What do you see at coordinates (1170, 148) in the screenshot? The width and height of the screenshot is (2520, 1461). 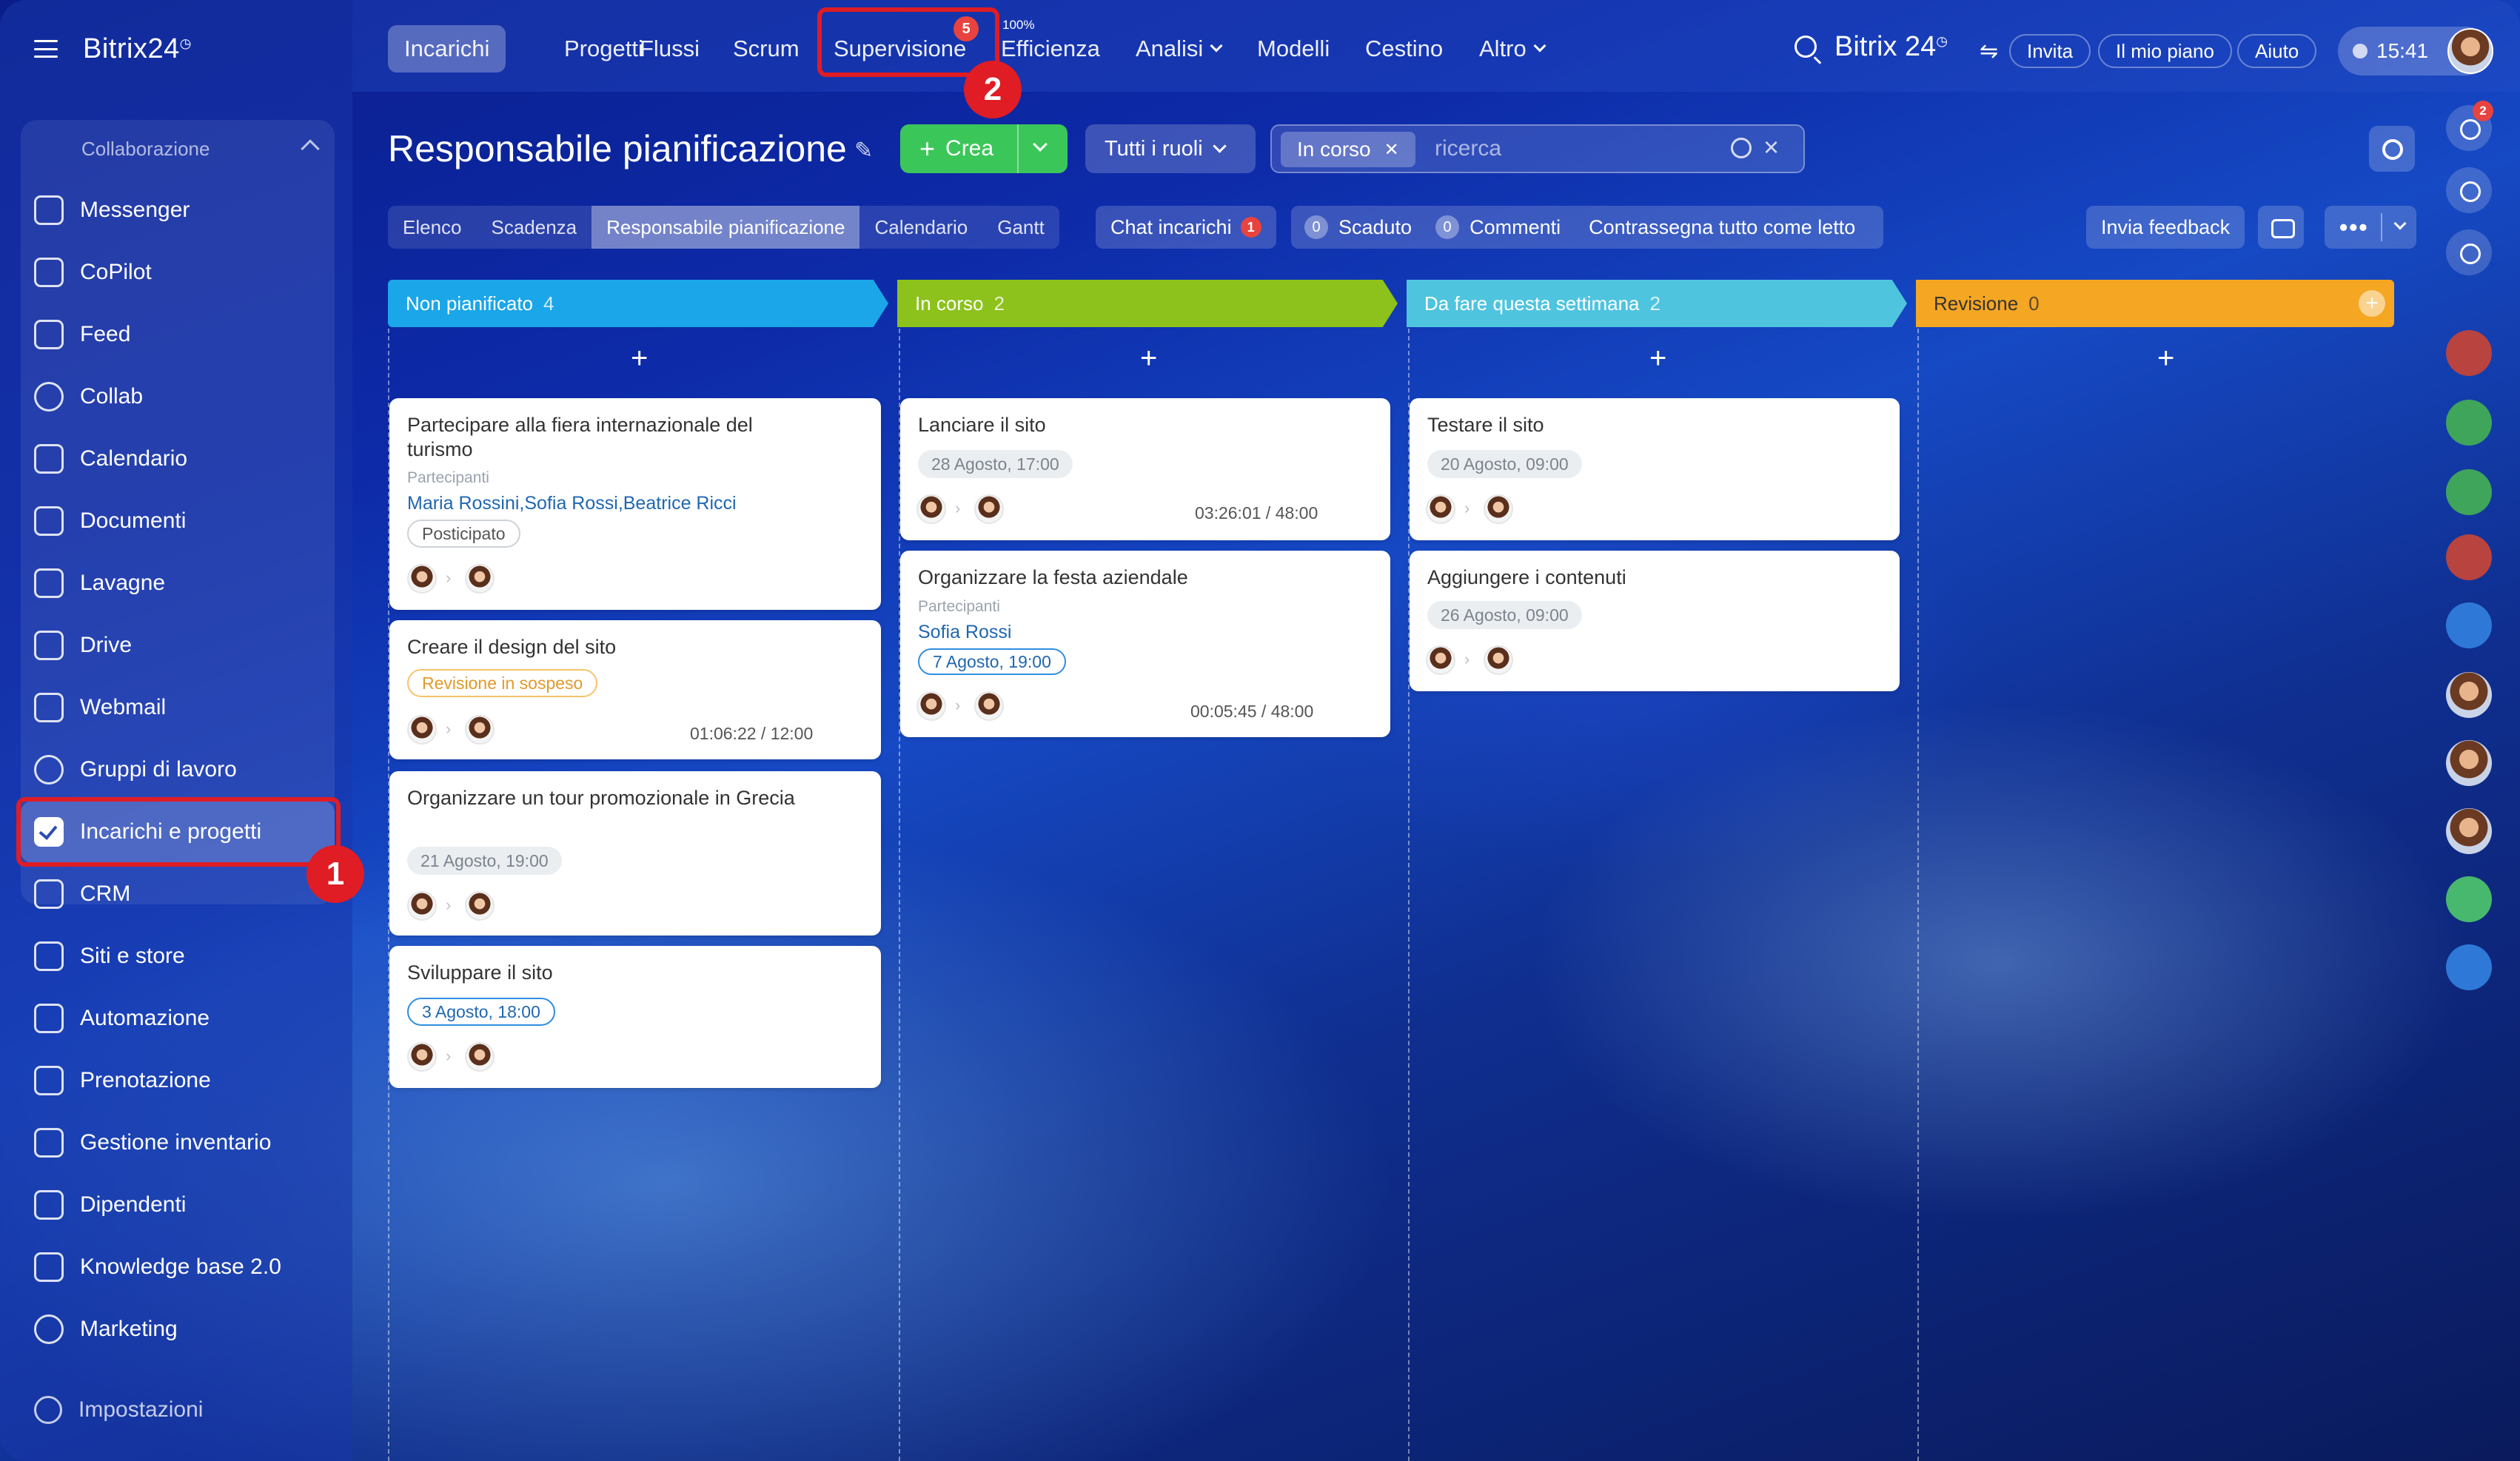 I see `roles-dropdown: Tutti i ruoli` at bounding box center [1170, 148].